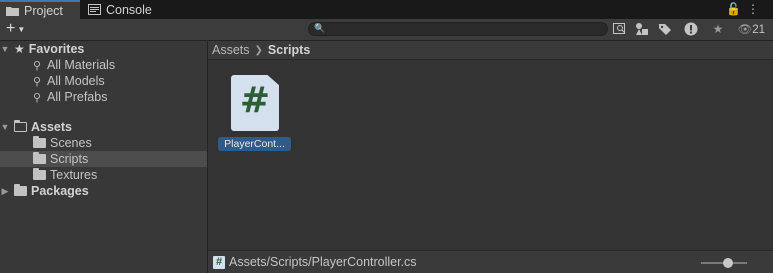 The height and width of the screenshot is (273, 773). What do you see at coordinates (320, 28) in the screenshot?
I see `search-icon: 🔍` at bounding box center [320, 28].